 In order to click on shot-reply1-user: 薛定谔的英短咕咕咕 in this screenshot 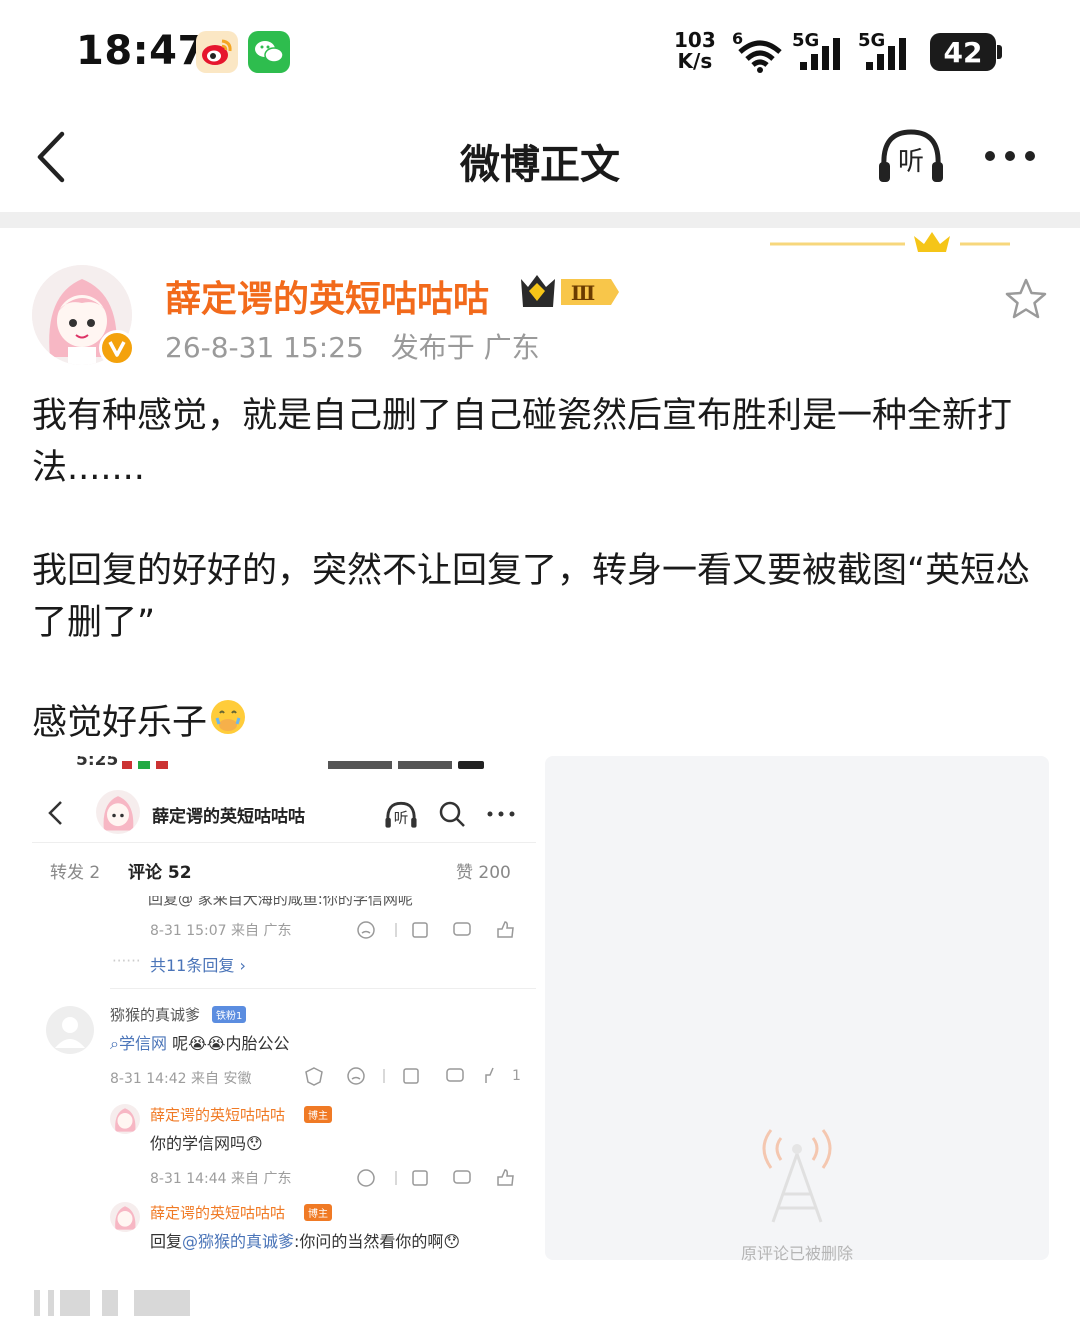, I will do `click(218, 1115)`.